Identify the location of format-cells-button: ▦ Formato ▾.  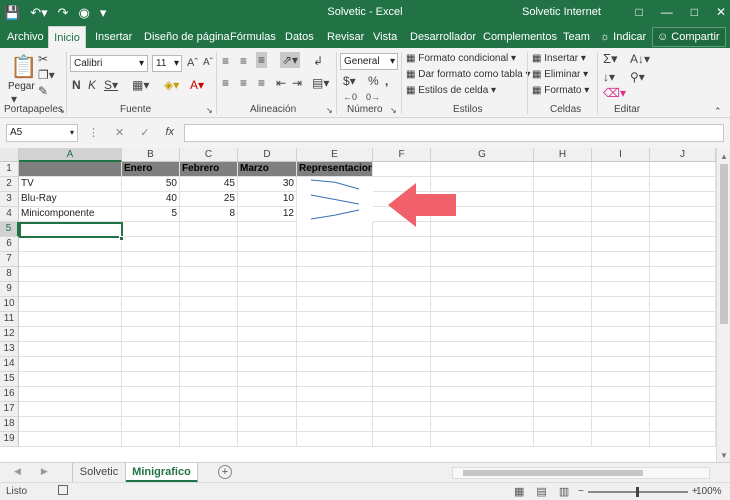
(560, 91).